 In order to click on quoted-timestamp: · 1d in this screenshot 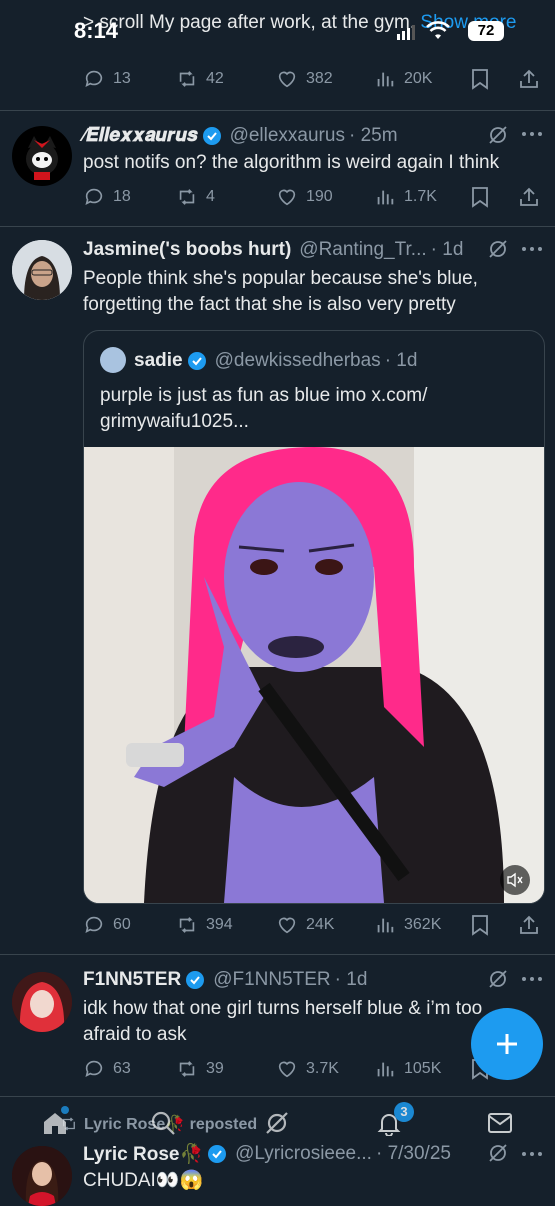, I will do `click(401, 360)`.